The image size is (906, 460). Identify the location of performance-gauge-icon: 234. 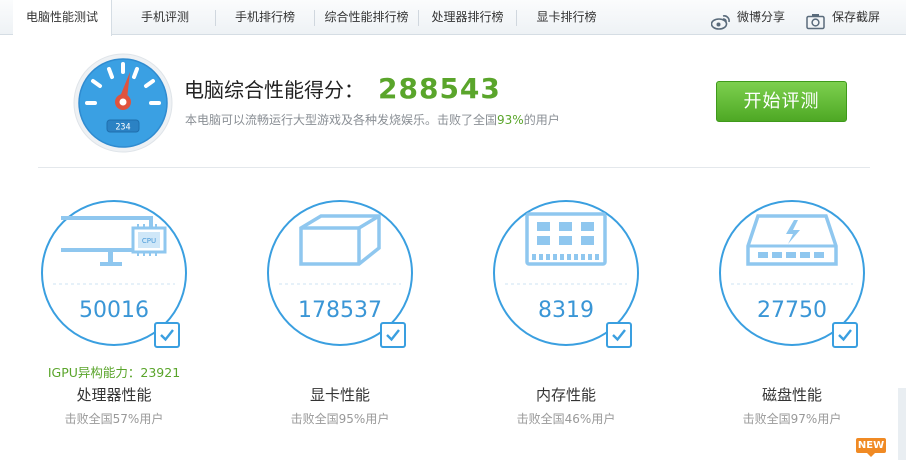
(123, 105).